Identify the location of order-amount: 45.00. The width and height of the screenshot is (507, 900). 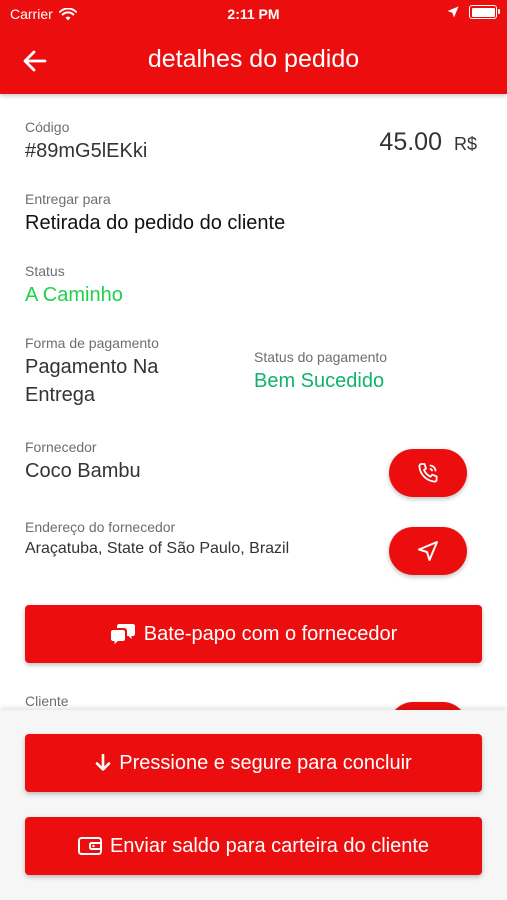
(410, 142).